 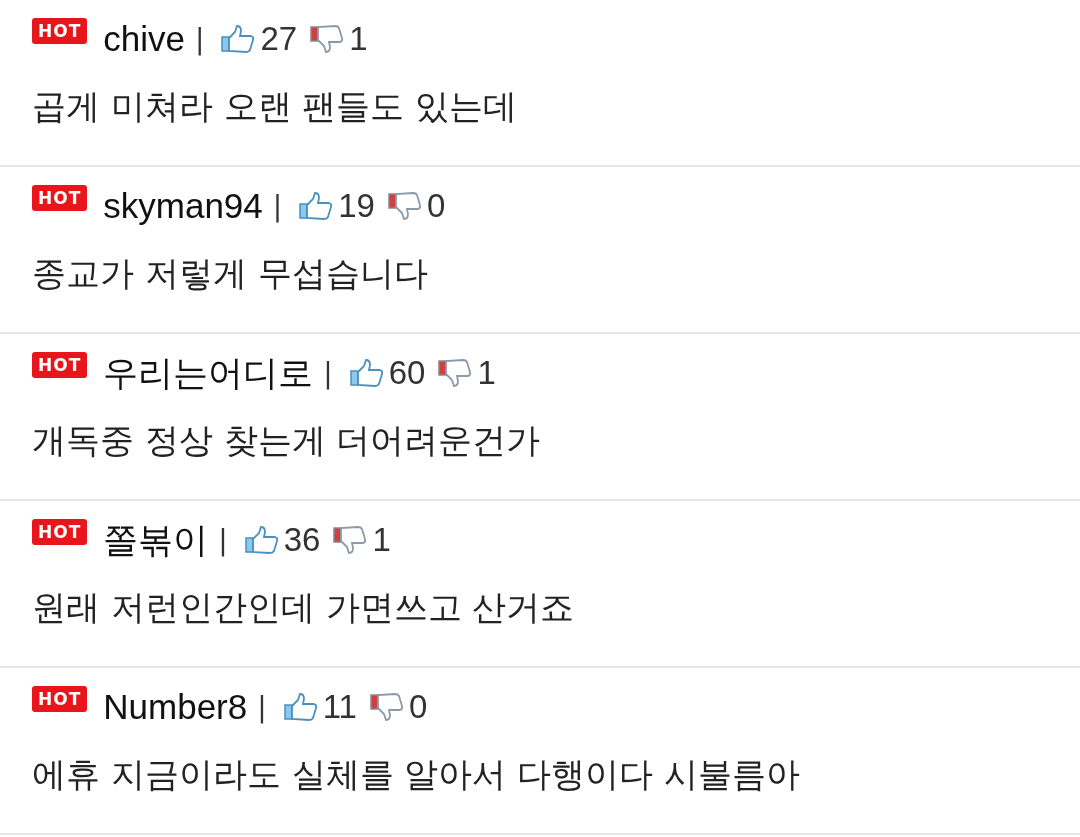 I want to click on like-count: 11, so click(x=339, y=707).